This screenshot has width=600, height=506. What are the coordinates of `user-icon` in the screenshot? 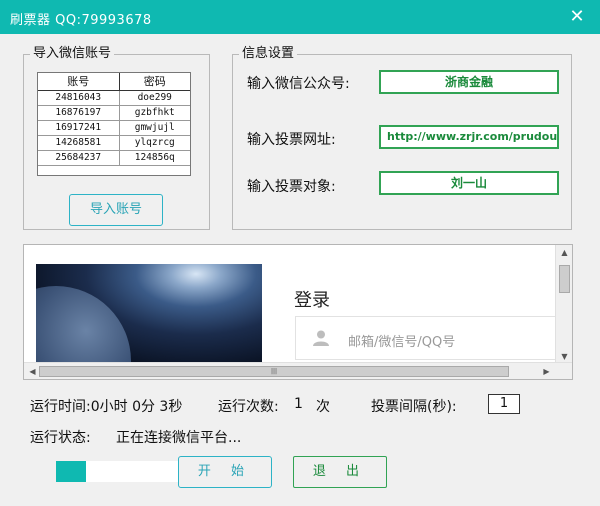 It's located at (321, 338).